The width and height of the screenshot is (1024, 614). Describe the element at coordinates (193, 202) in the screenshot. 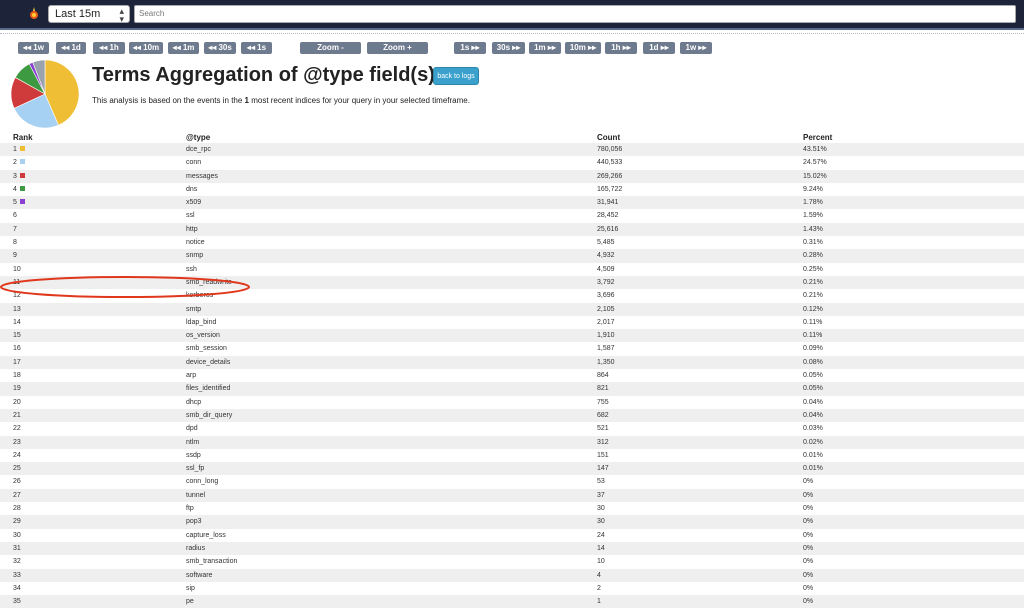

I see `cell-type: x509` at that location.